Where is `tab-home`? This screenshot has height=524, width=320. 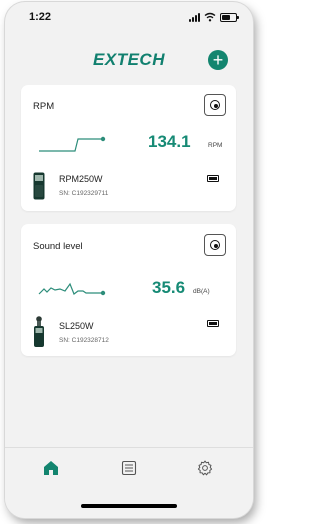
tab-home is located at coordinates (51, 468).